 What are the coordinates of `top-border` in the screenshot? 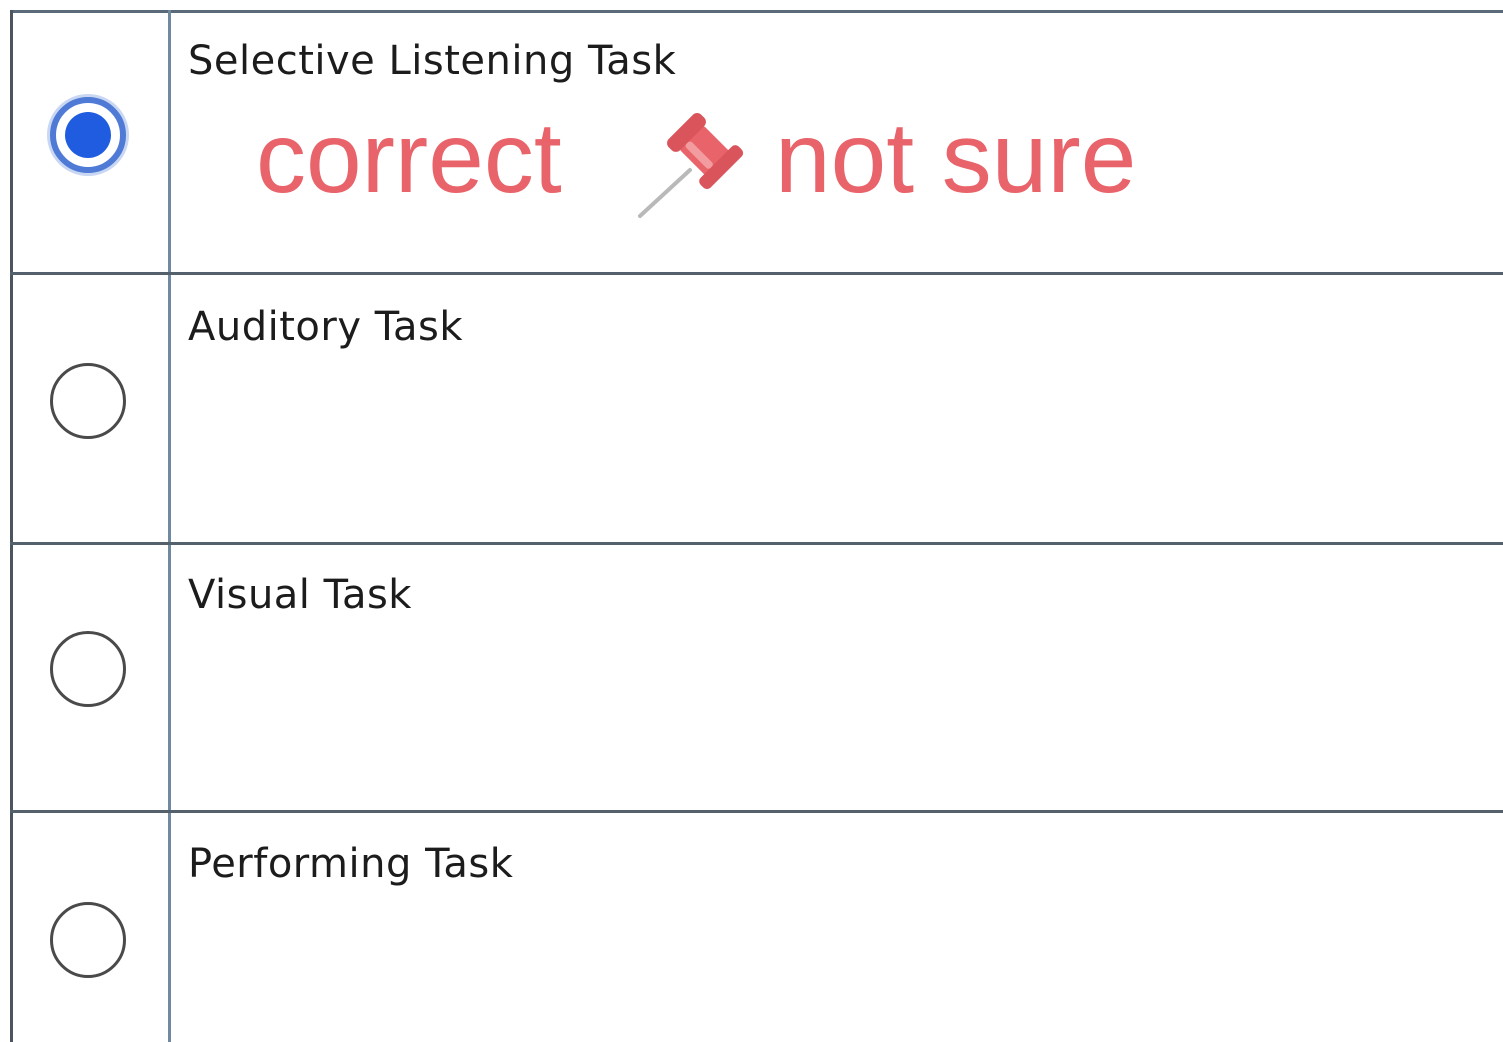 It's located at (756, 11).